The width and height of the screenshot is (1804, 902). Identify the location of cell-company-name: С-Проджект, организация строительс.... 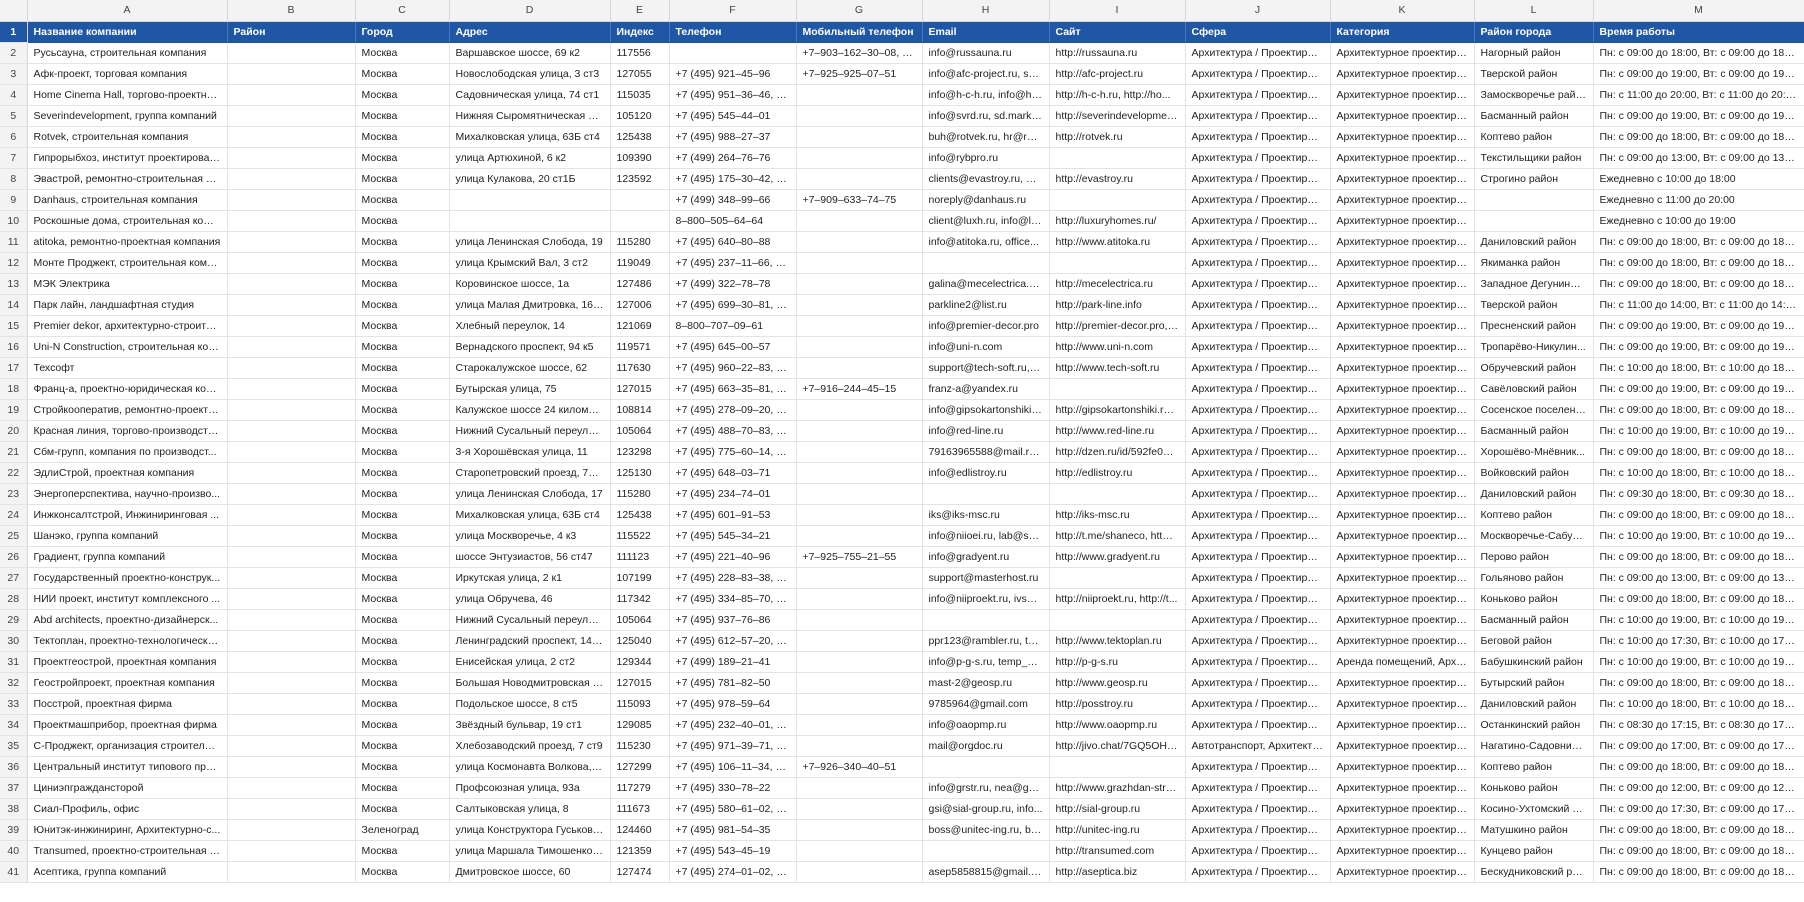
(127, 746).